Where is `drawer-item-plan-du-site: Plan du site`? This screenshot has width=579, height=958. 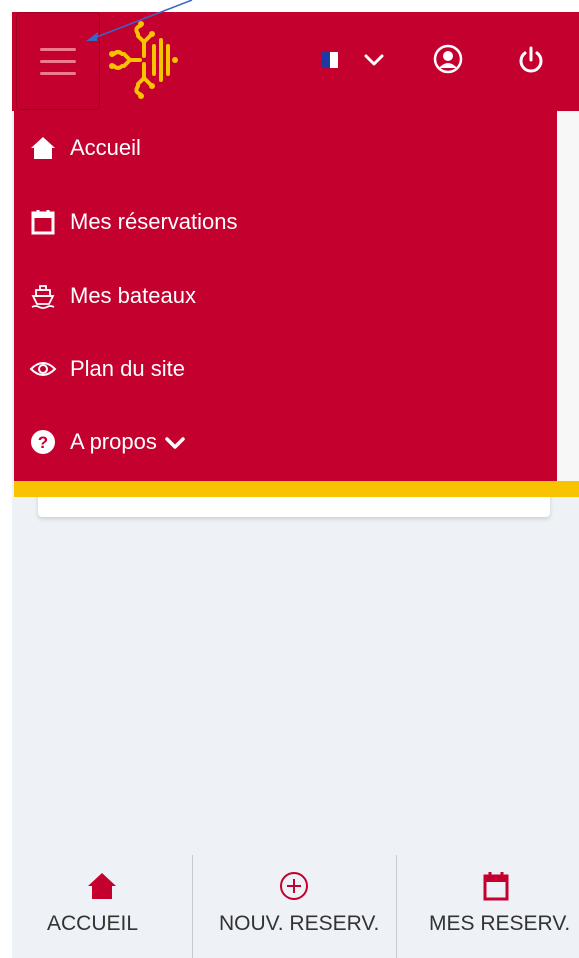 drawer-item-plan-du-site: Plan du site is located at coordinates (285, 369).